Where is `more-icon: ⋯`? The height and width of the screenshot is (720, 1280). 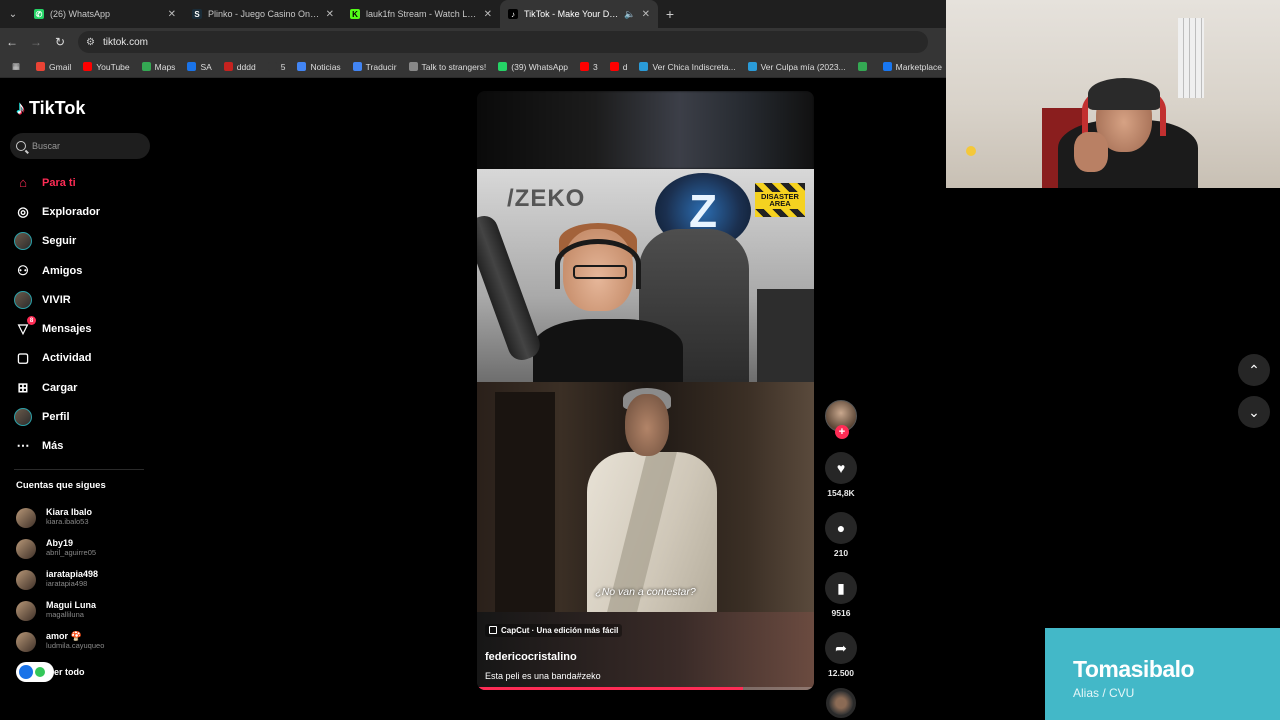 more-icon: ⋯ is located at coordinates (23, 446).